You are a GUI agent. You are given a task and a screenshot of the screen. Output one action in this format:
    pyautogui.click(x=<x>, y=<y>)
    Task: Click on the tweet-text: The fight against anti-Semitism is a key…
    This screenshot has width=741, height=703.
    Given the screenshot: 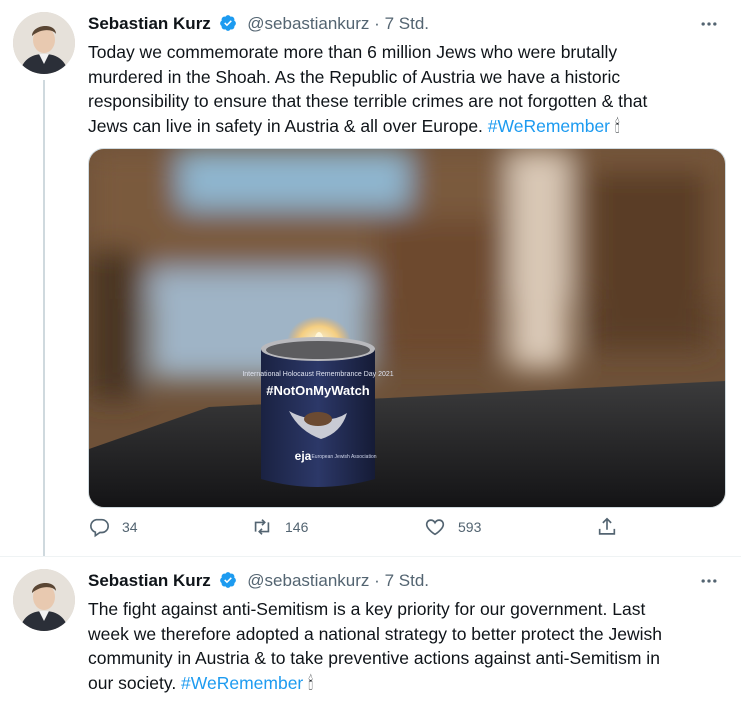 What is the action you would take?
    pyautogui.click(x=404, y=646)
    